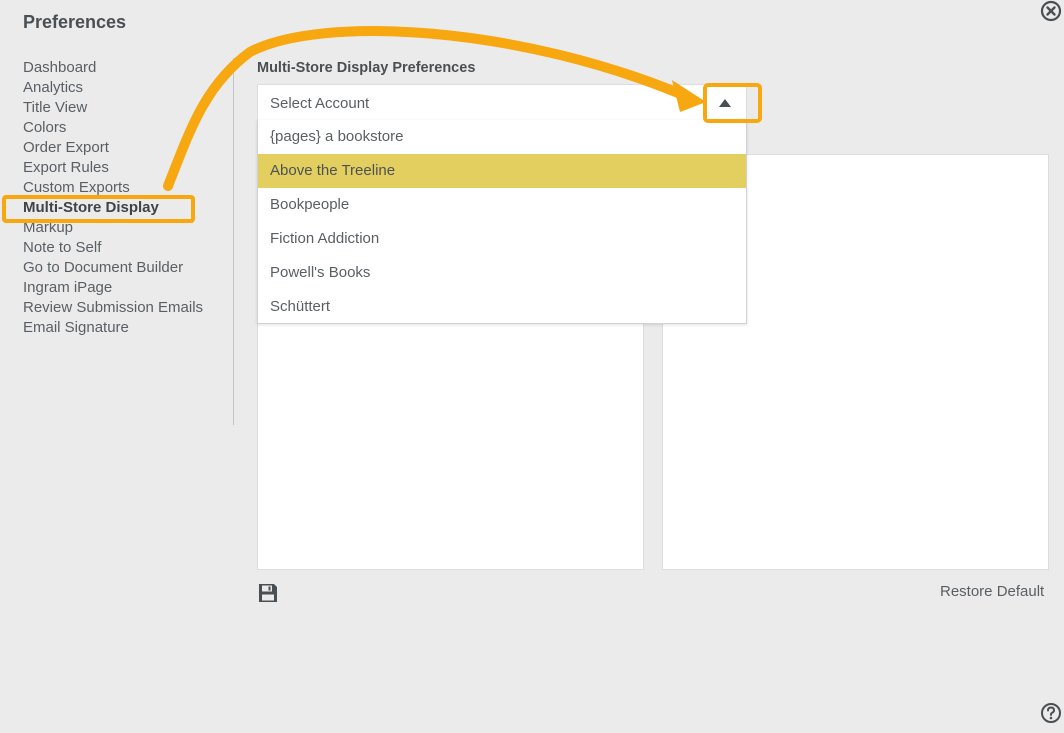 This screenshot has width=1064, height=733. What do you see at coordinates (125, 308) in the screenshot?
I see `sidebar-item-review-submission-emails: Review Submission Emails` at bounding box center [125, 308].